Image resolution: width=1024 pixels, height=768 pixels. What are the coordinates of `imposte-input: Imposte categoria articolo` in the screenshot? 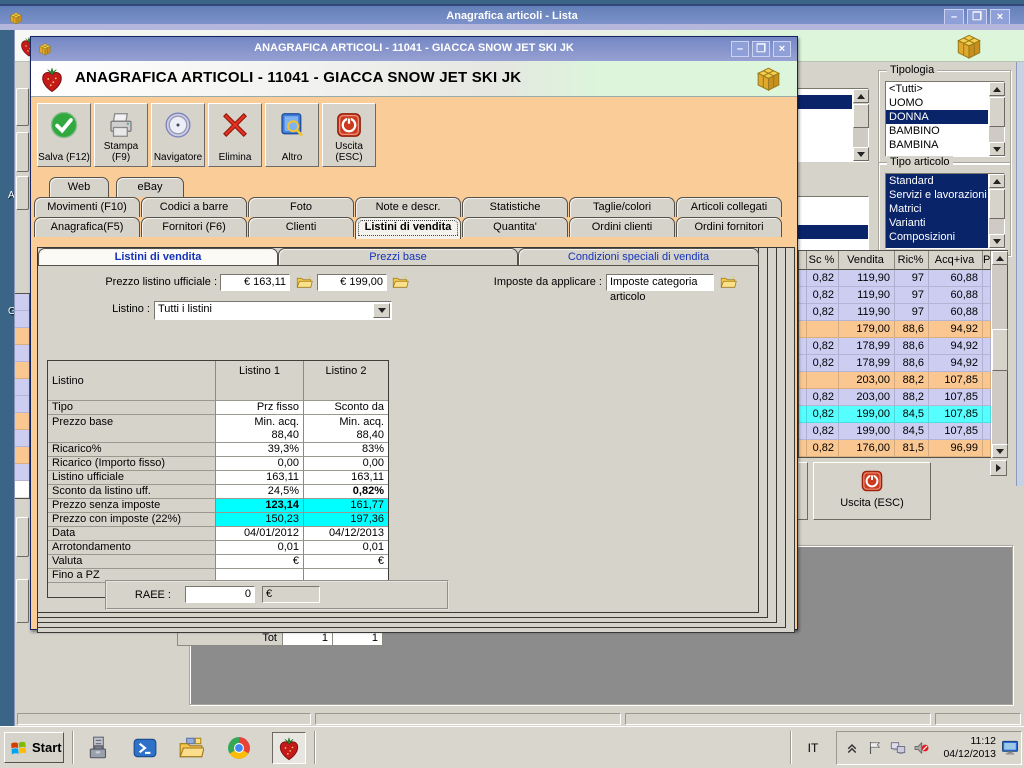 It's located at (660, 288).